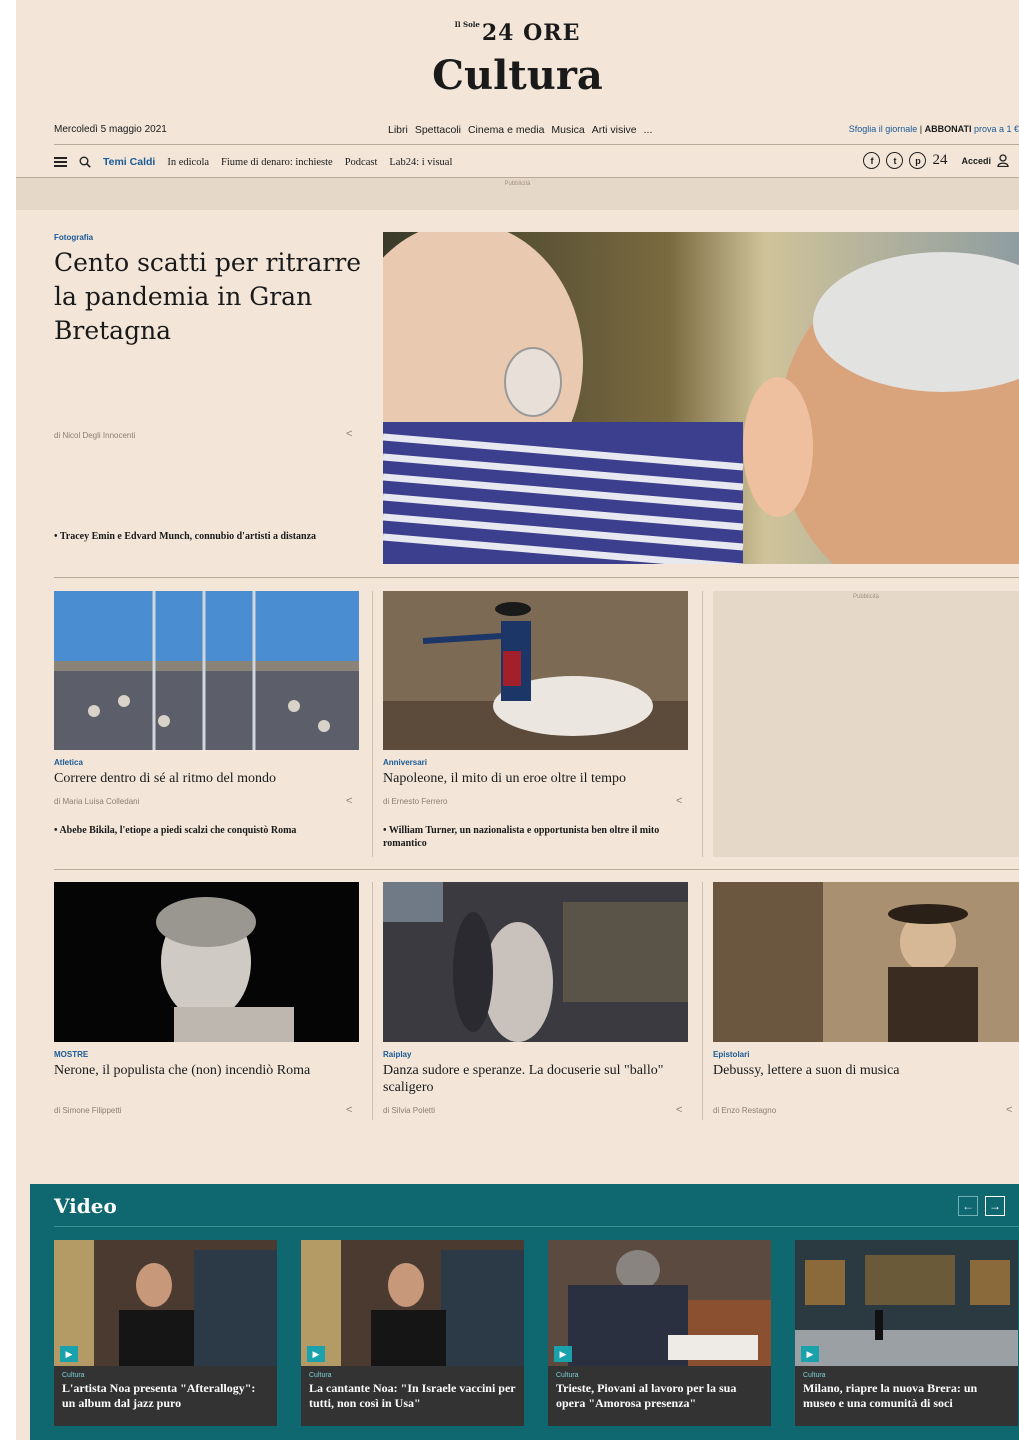  I want to click on card-image-danza, so click(535, 962).